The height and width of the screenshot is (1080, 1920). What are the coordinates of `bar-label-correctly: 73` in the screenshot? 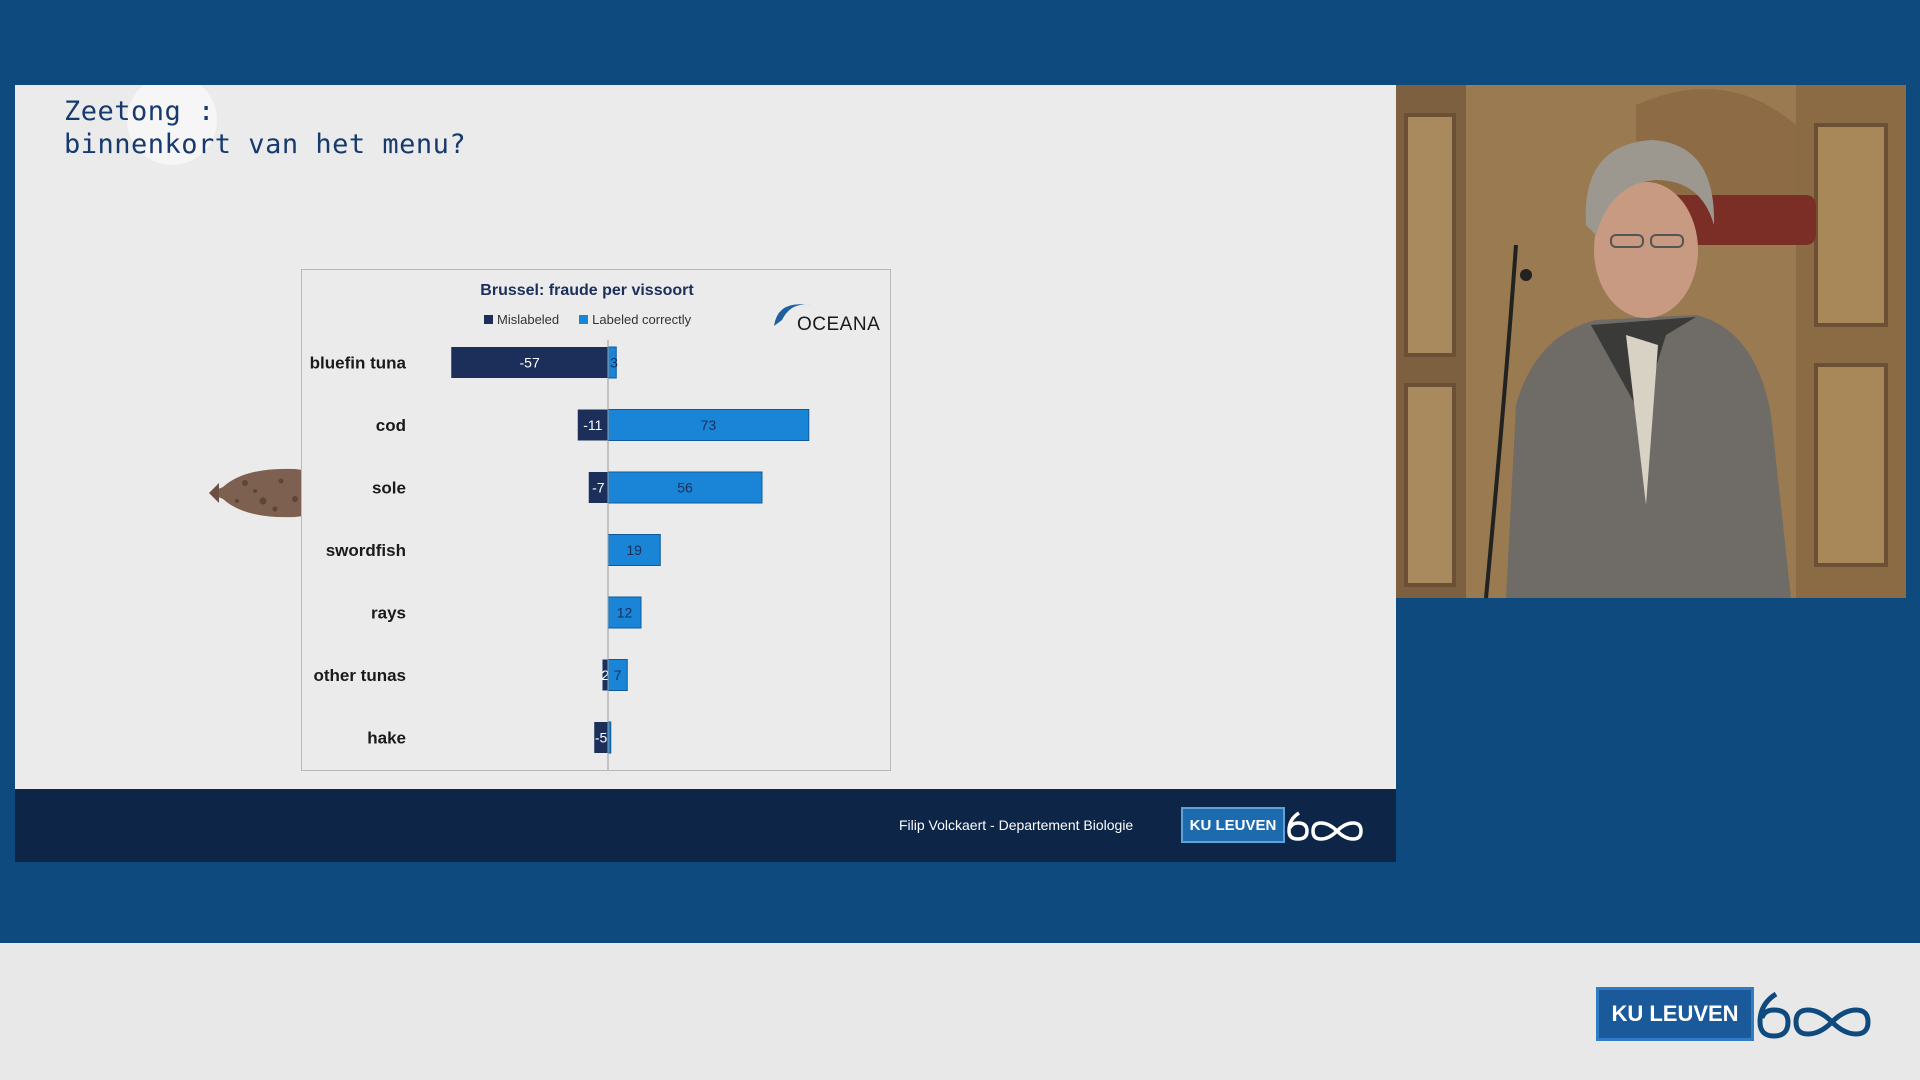 It's located at (709, 425).